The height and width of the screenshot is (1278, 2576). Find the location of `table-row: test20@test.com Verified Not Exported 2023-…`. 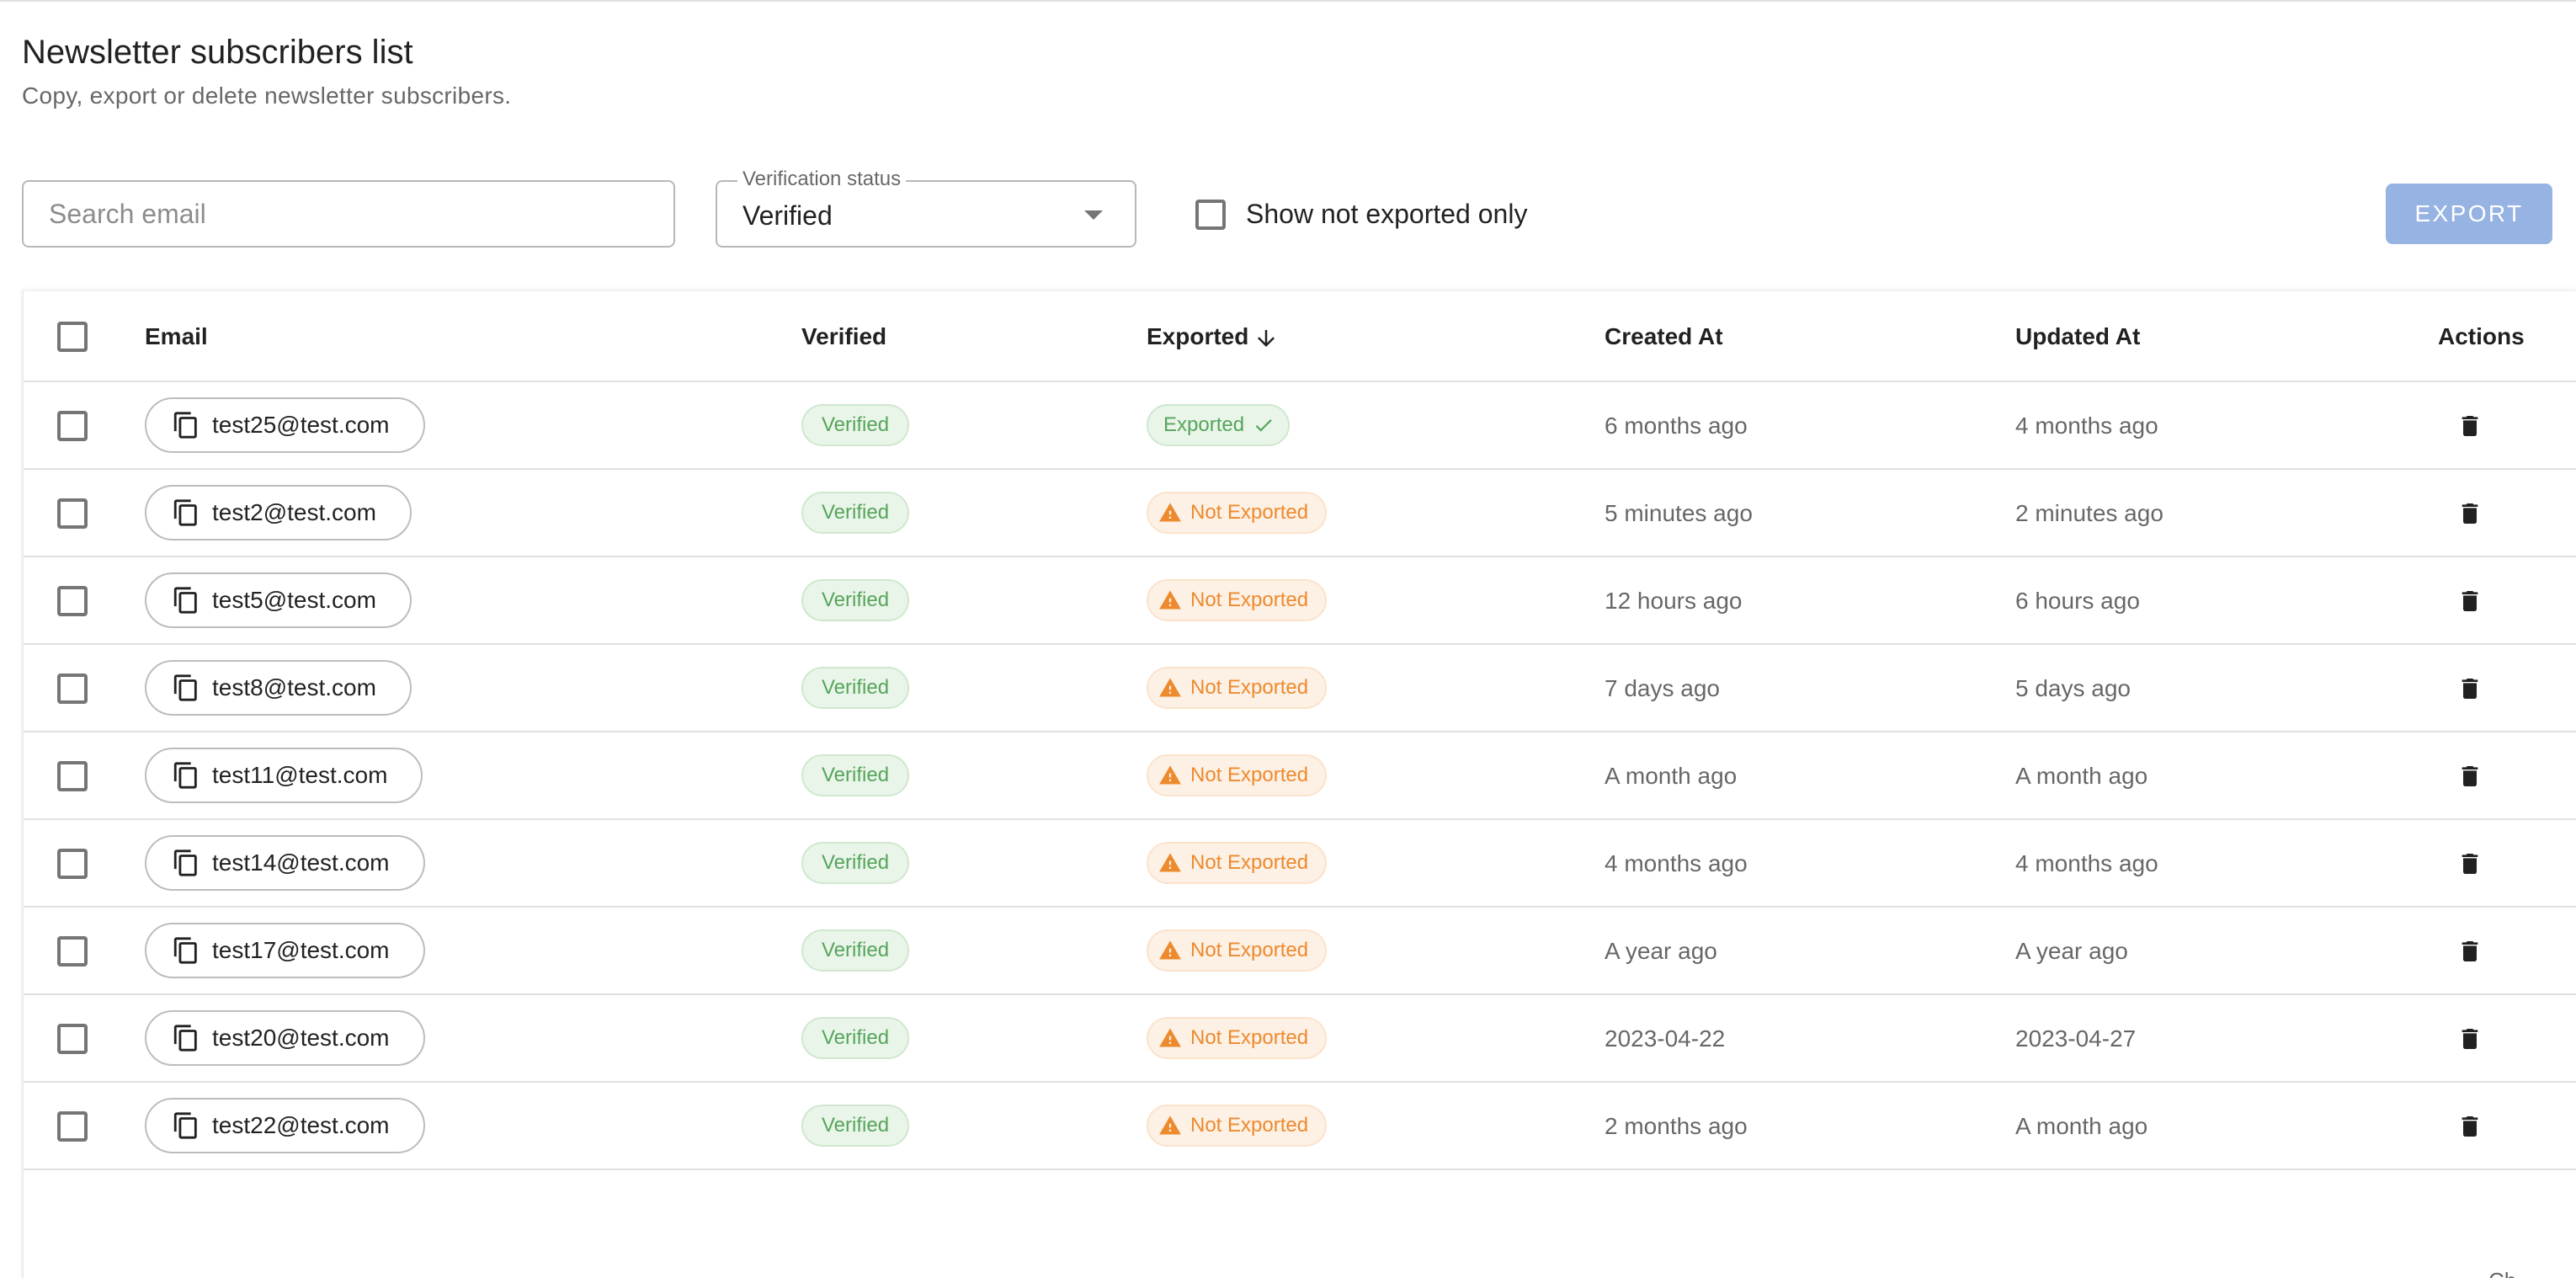

table-row: test20@test.com Verified Not Exported 2023-… is located at coordinates (1300, 1039).